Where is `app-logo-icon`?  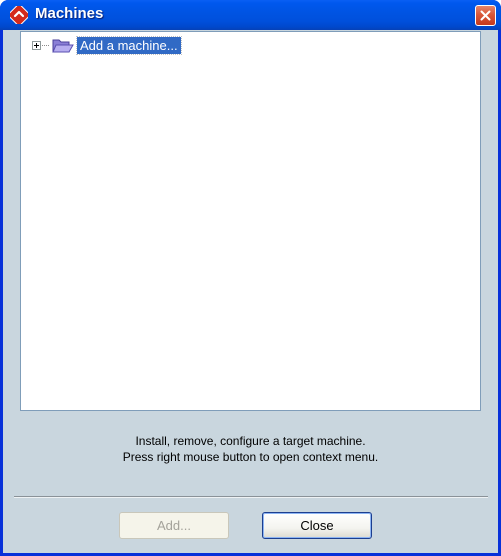 app-logo-icon is located at coordinates (19, 15).